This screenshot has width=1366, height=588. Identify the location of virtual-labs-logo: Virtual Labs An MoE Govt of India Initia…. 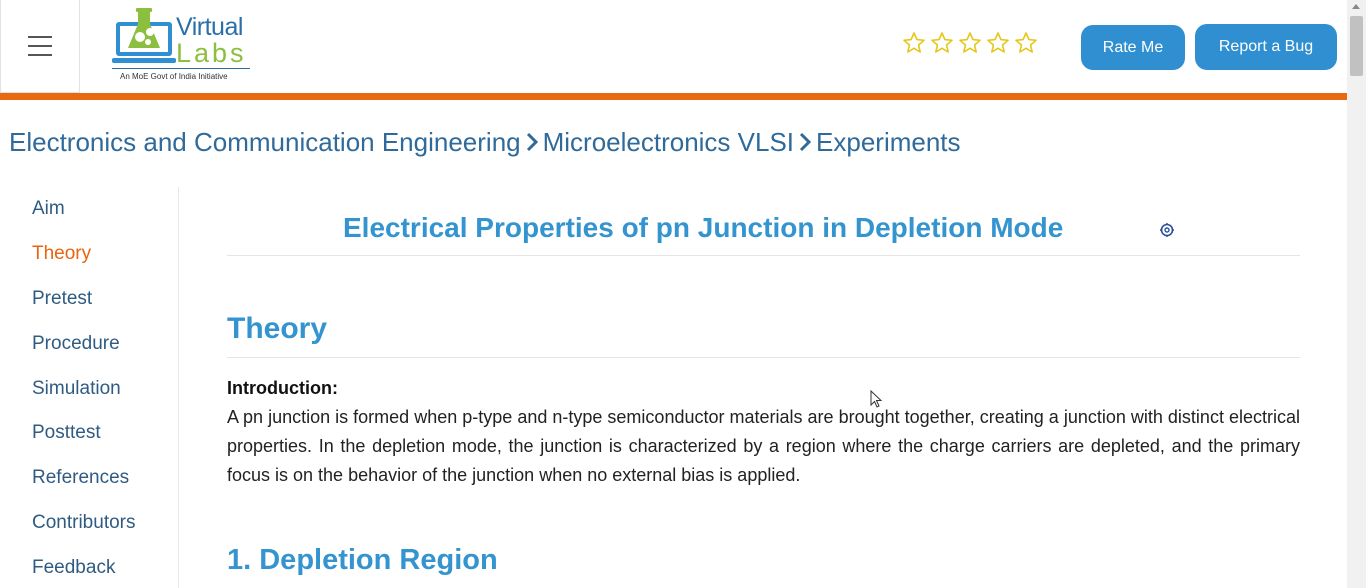
(183, 46).